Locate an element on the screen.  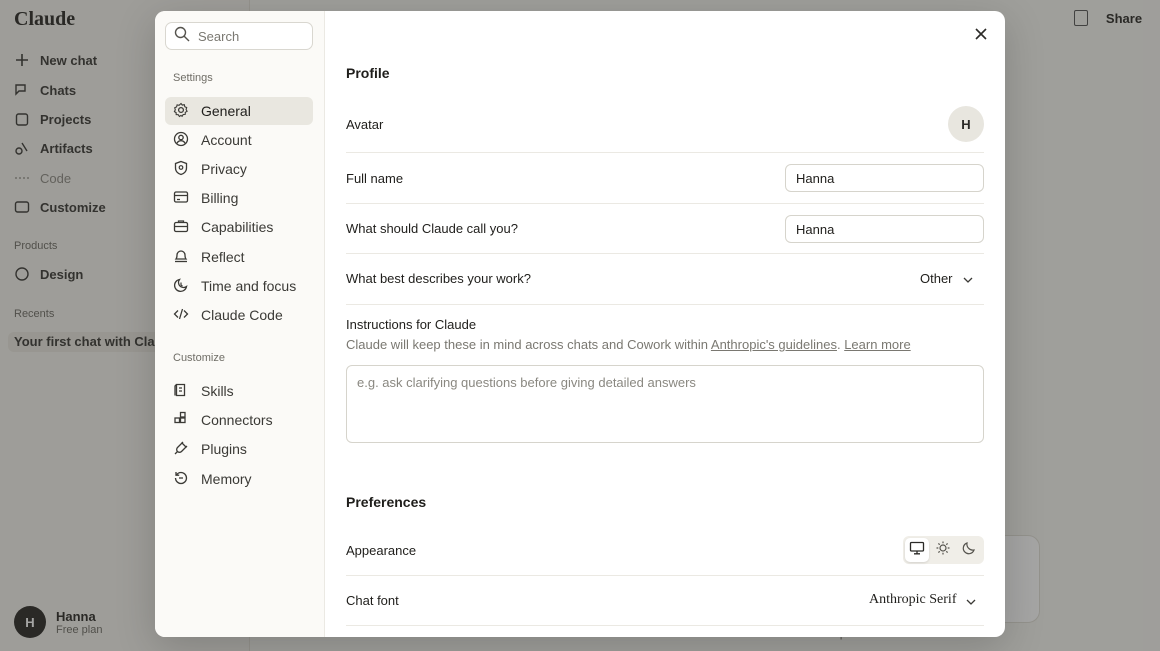
chat-font-dropdown: Anthropic Serif is located at coordinates (922, 600).